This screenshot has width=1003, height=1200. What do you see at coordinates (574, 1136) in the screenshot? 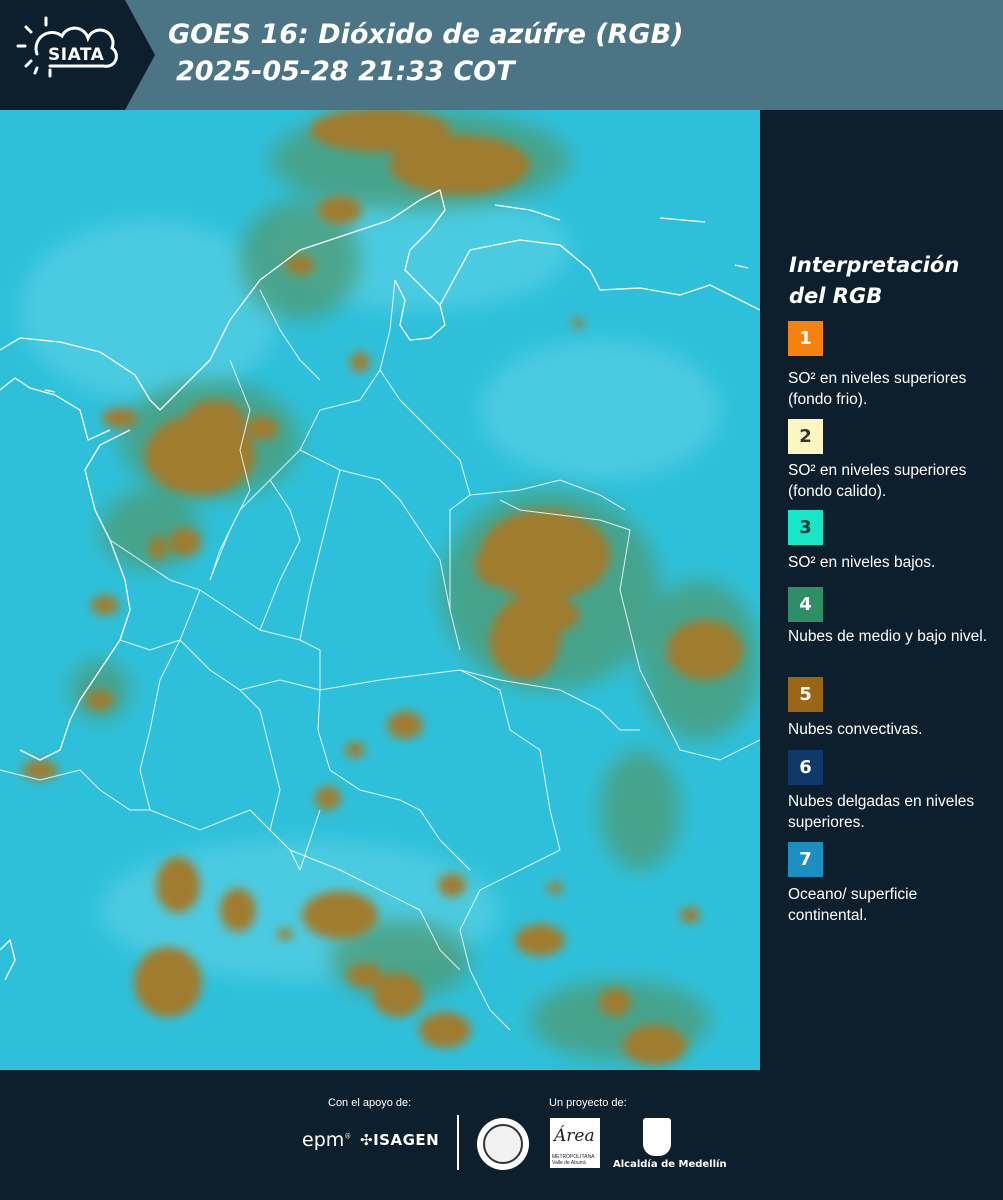
I see `area-logo-text: Área` at bounding box center [574, 1136].